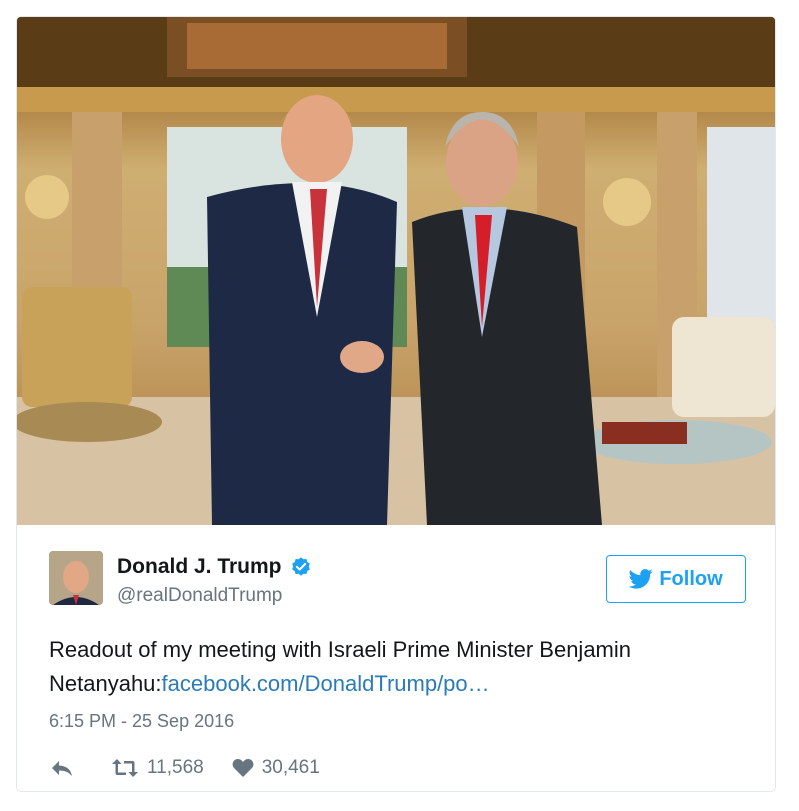  I want to click on reply-icon, so click(62, 768).